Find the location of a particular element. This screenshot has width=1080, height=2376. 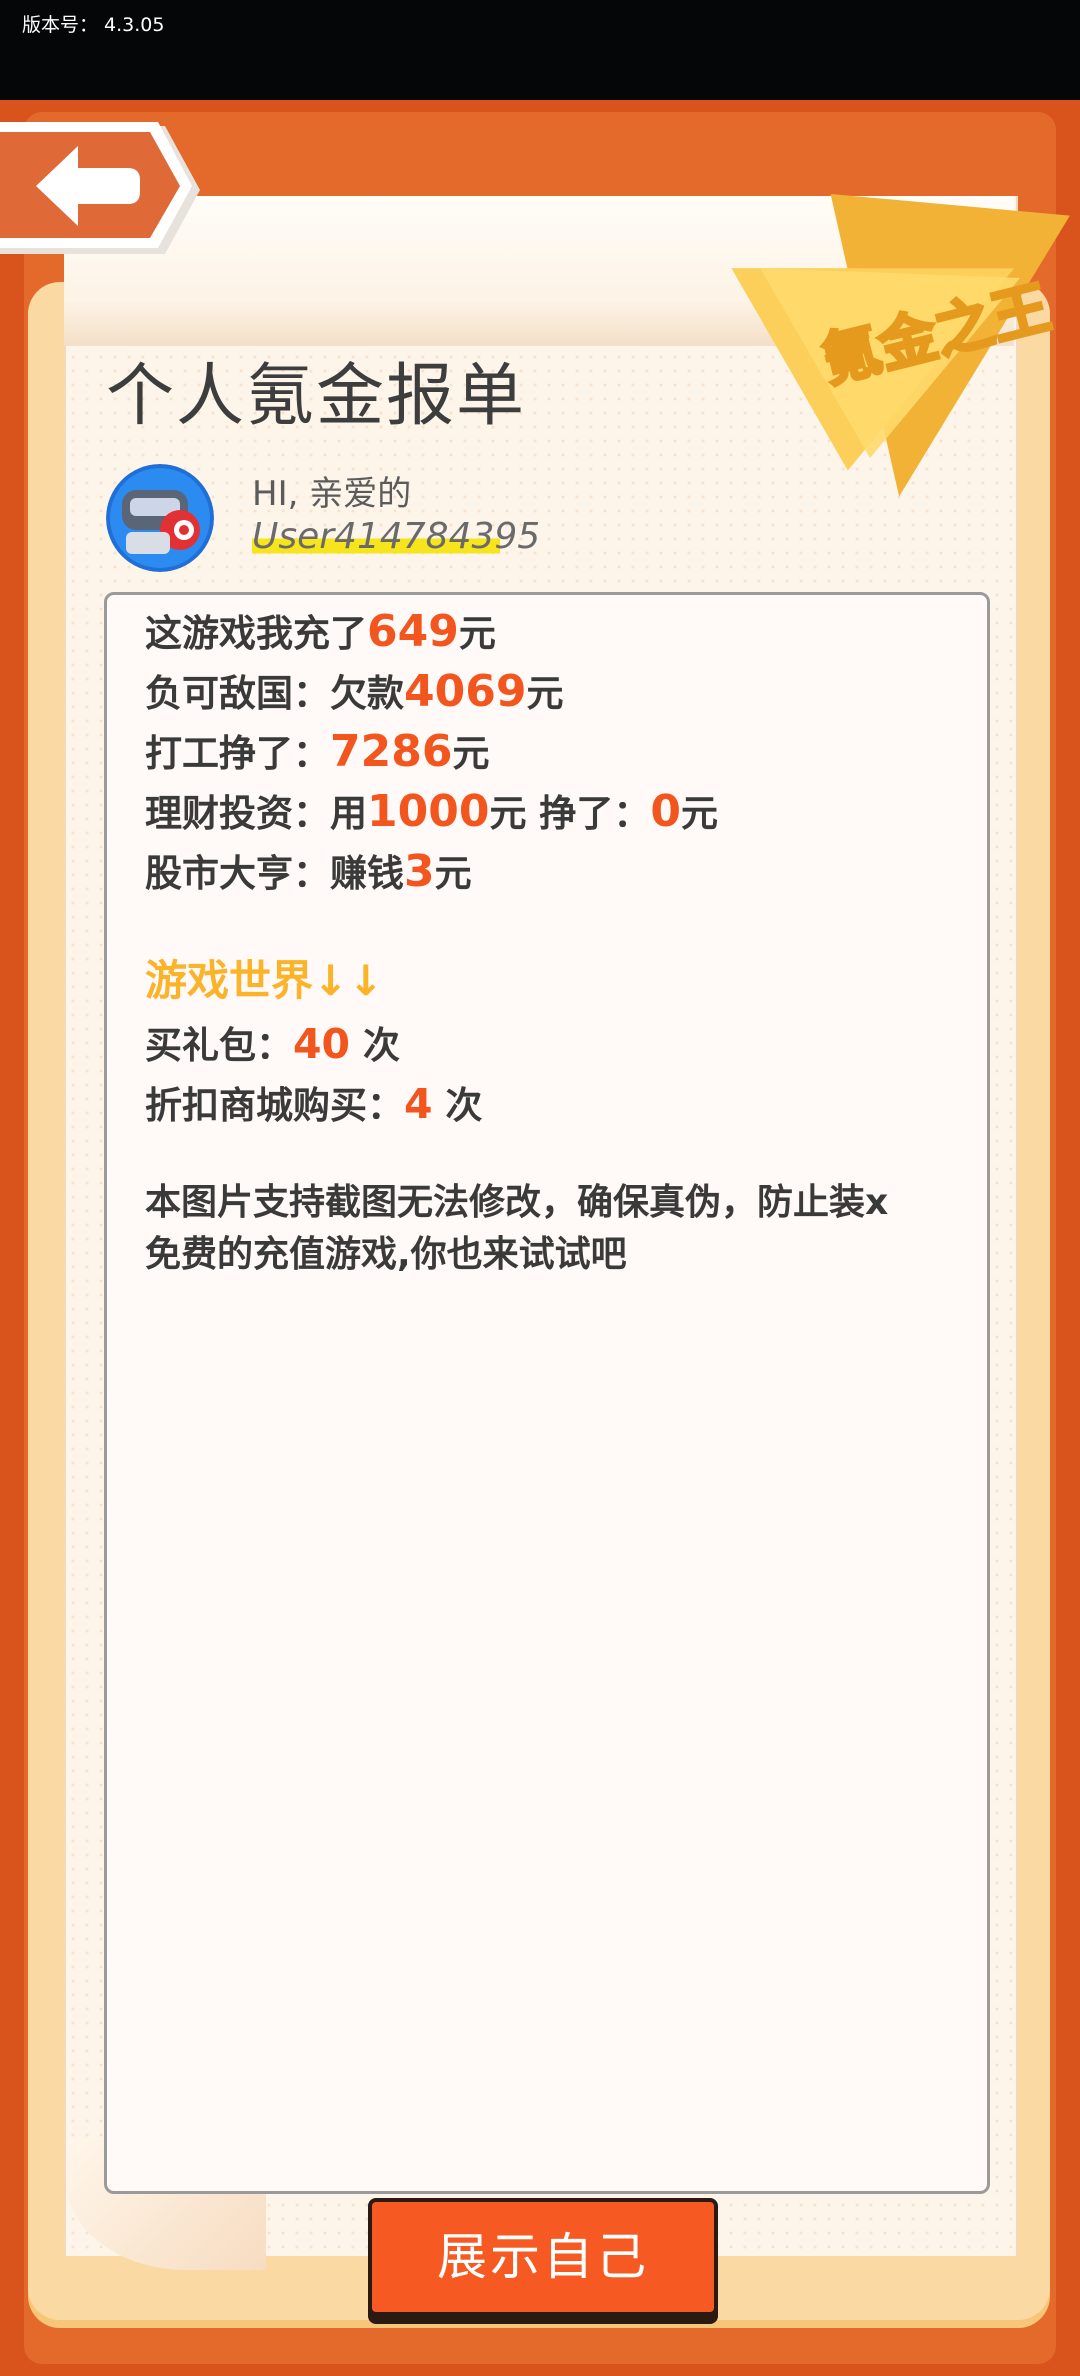

notice-line-2: 免费的充值游戏,你也来试试吧 is located at coordinates (386, 1254).